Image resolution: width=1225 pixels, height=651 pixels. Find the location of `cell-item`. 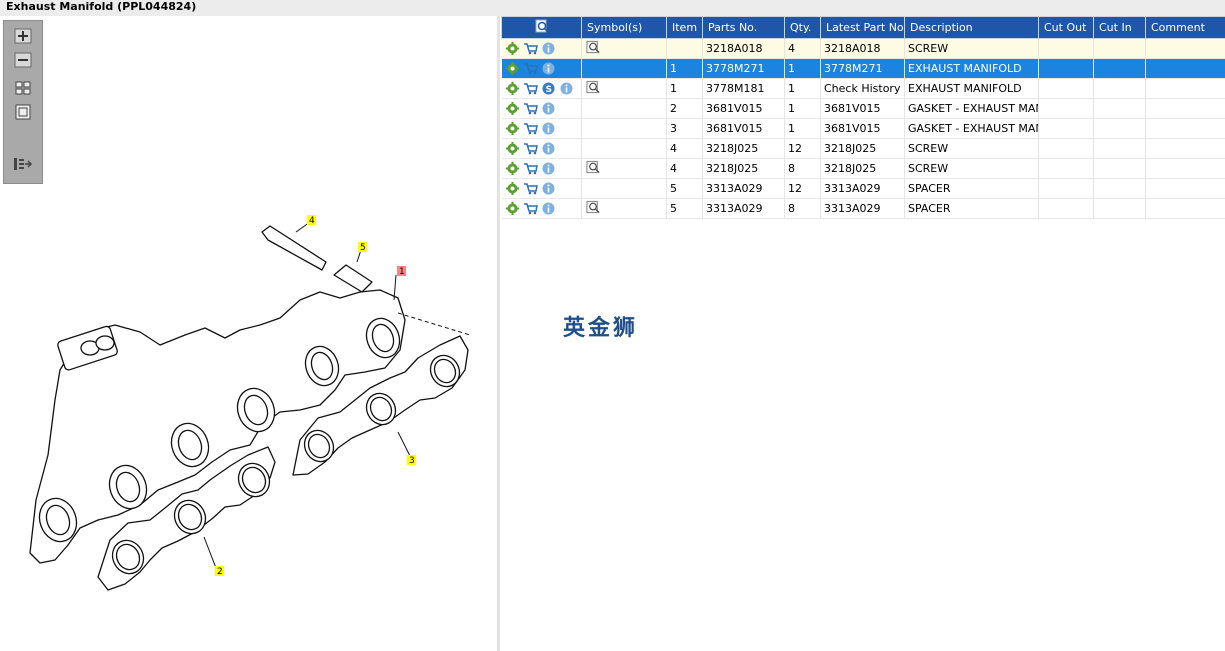

cell-item is located at coordinates (684, 48).